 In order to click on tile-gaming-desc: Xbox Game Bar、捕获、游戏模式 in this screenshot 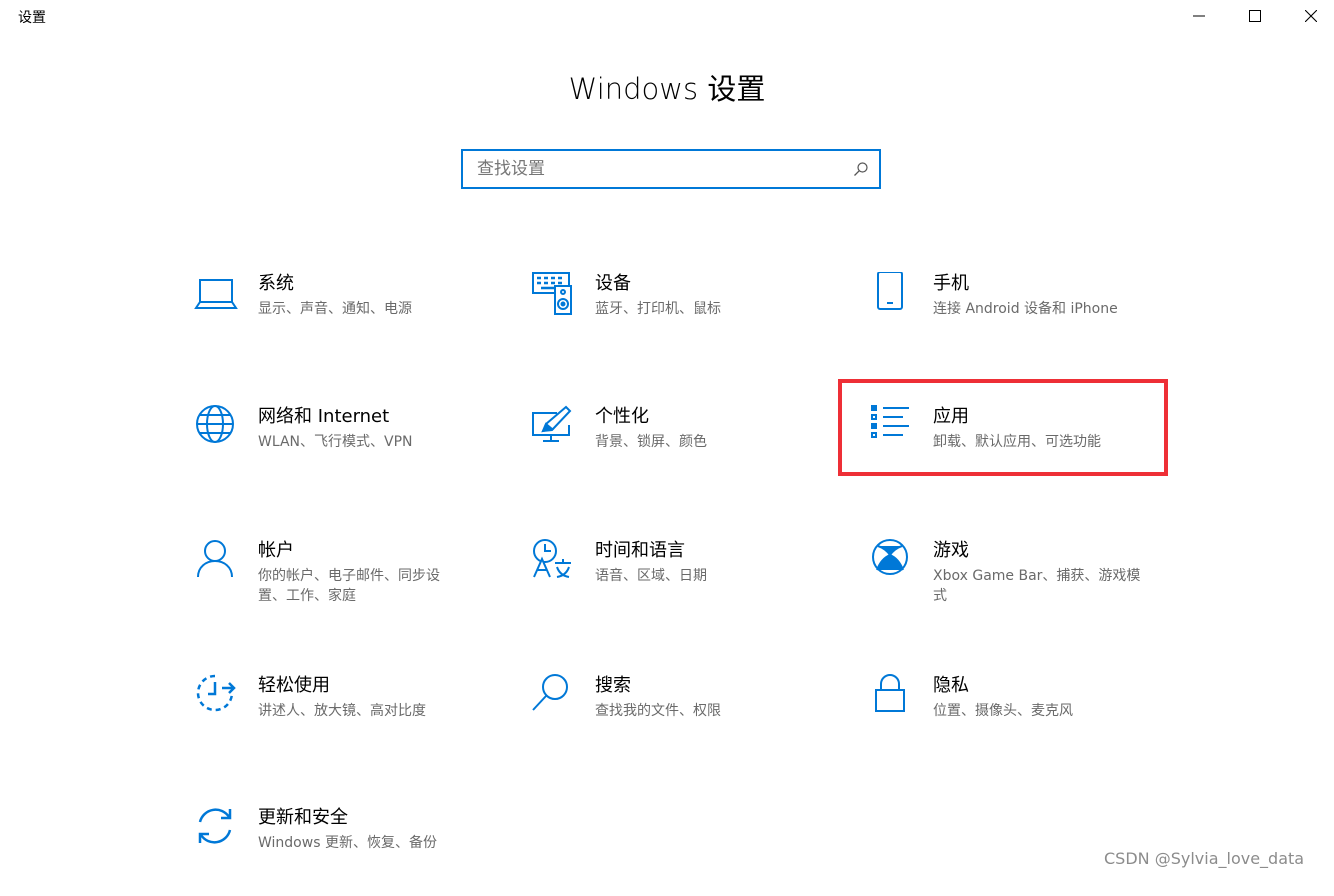, I will do `click(1037, 586)`.